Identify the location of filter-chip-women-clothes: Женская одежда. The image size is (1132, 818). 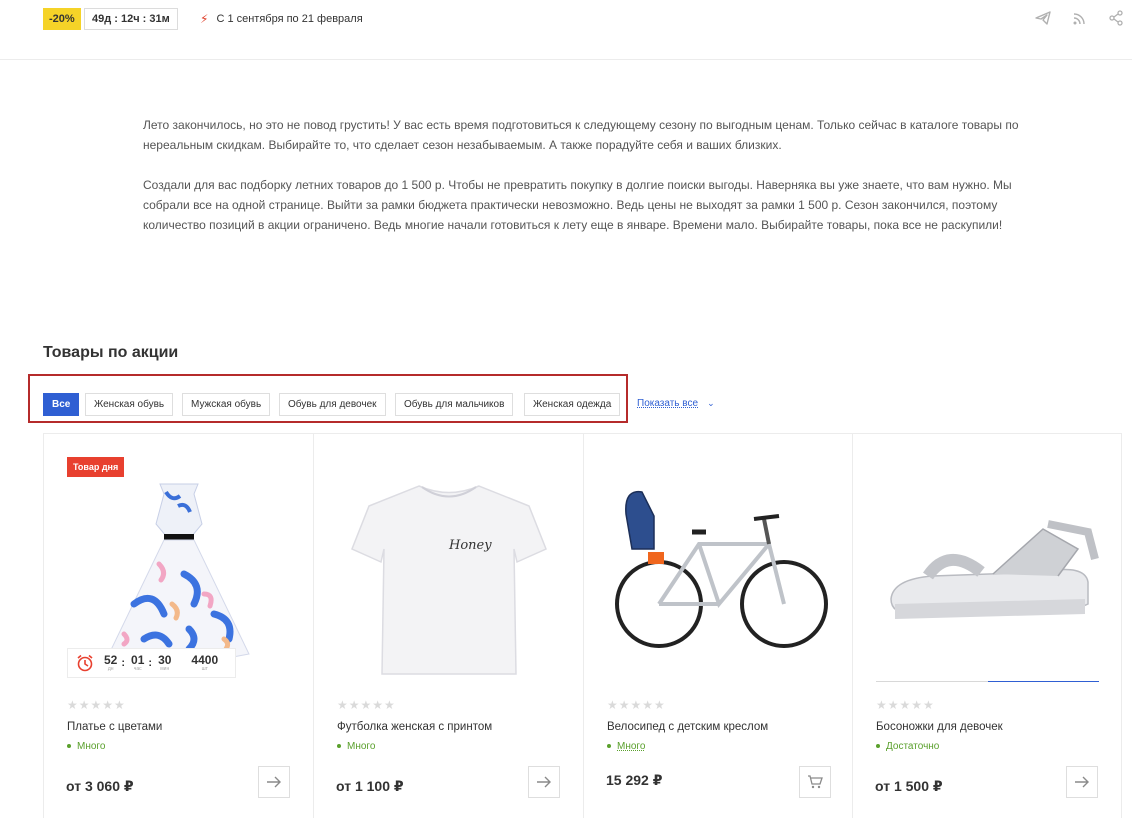
(572, 404).